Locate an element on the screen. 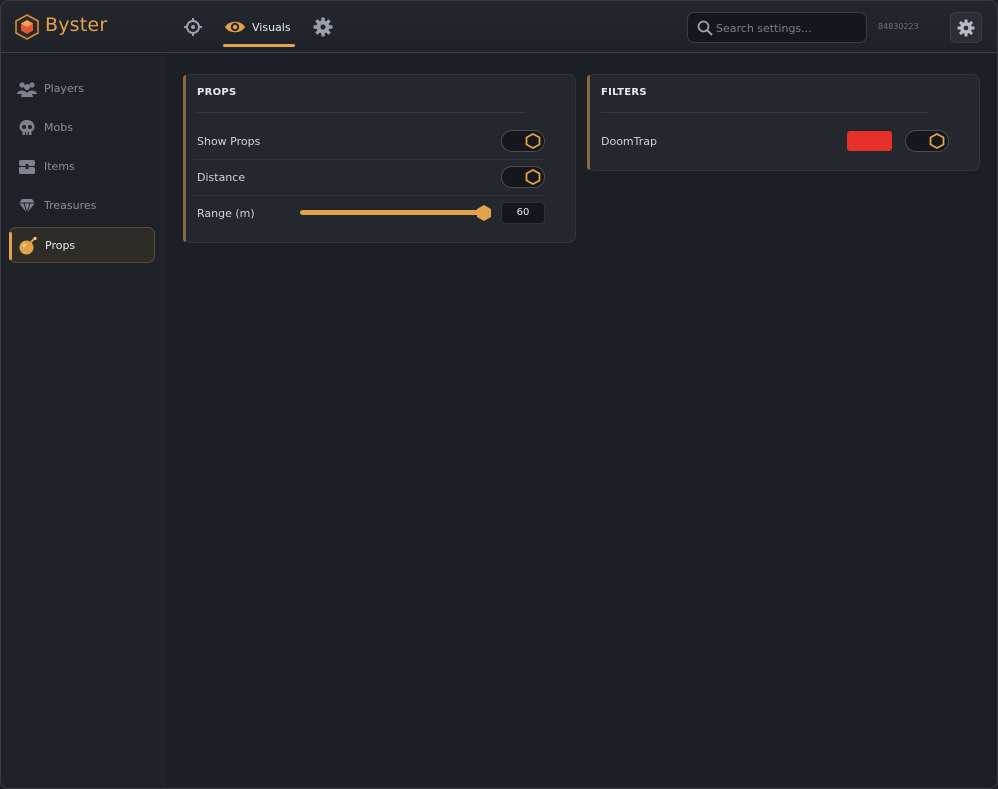  active-tab-indicator is located at coordinates (259, 45).